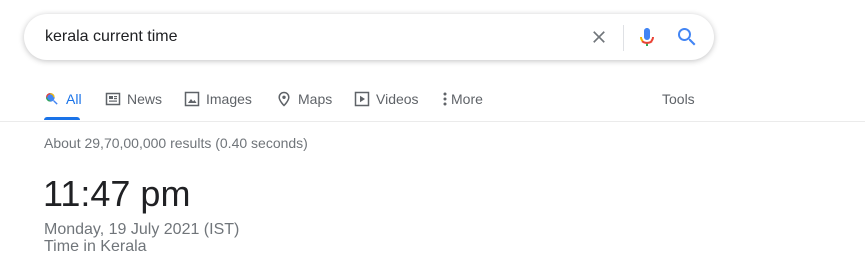 The image size is (865, 265). What do you see at coordinates (647, 37) in the screenshot?
I see `microphone-icon` at bounding box center [647, 37].